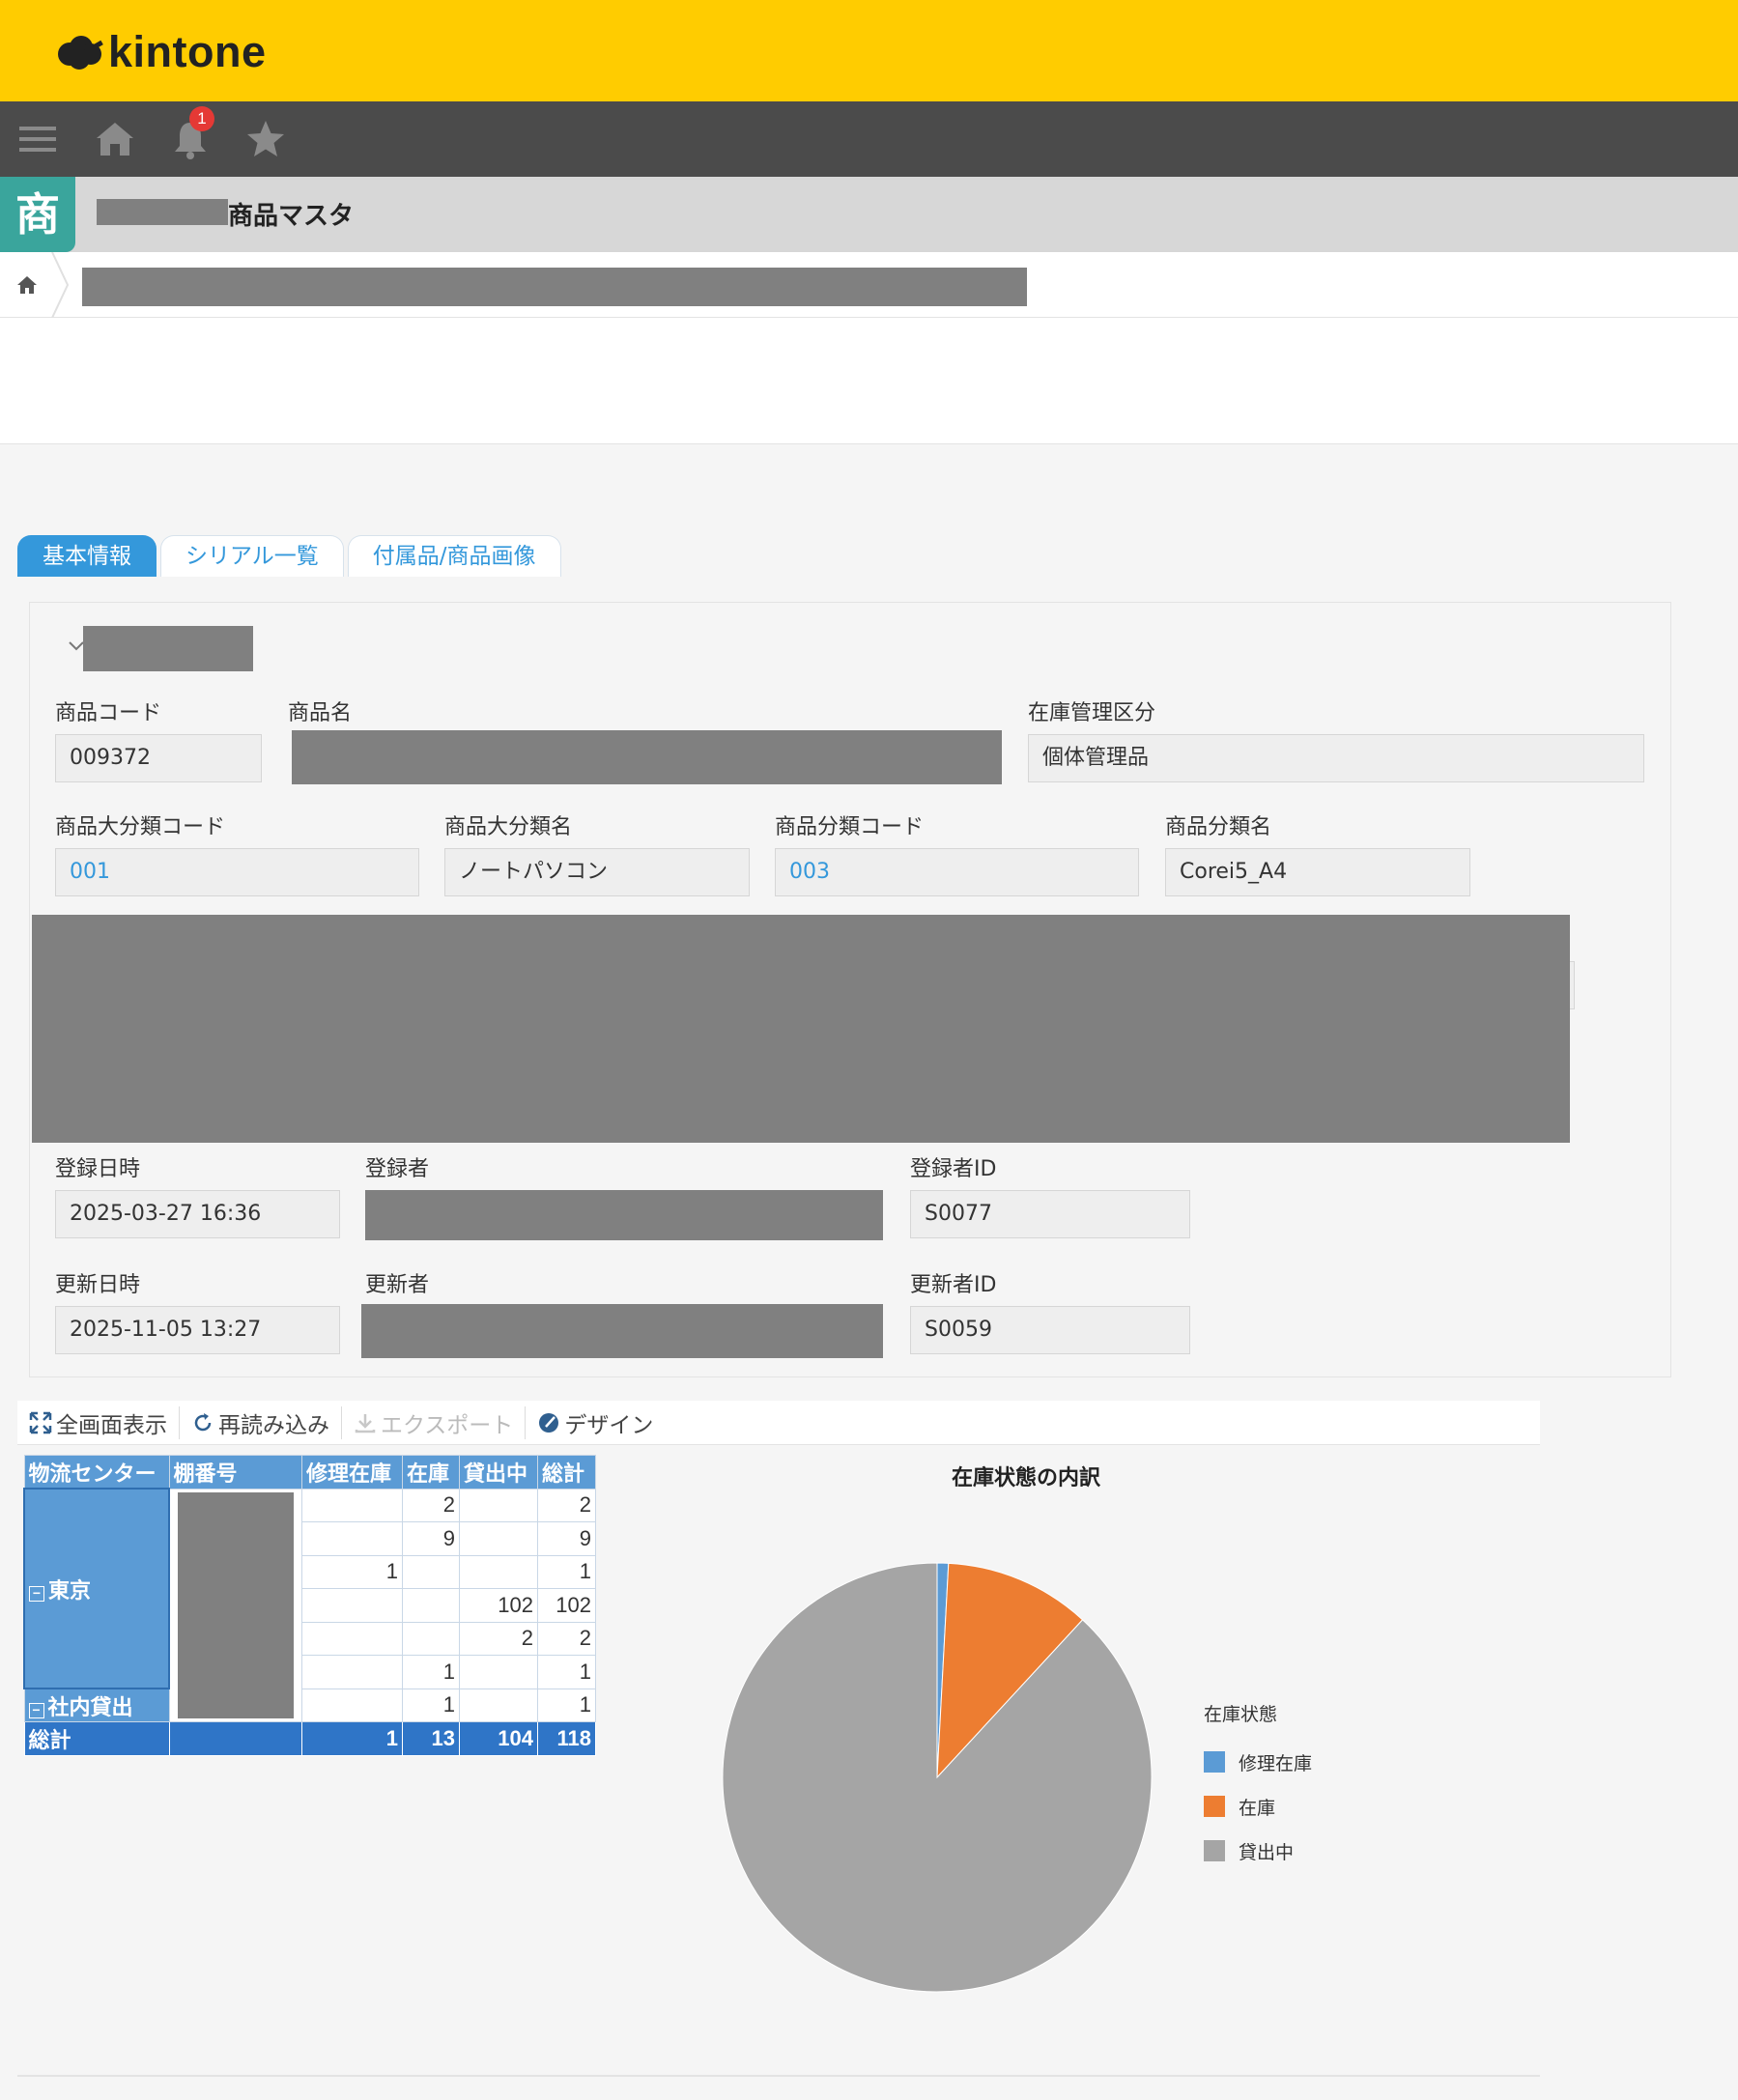 Image resolution: width=1738 pixels, height=2100 pixels. Describe the element at coordinates (320, 713) in the screenshot. I see `product-name-label: 商品名` at that location.